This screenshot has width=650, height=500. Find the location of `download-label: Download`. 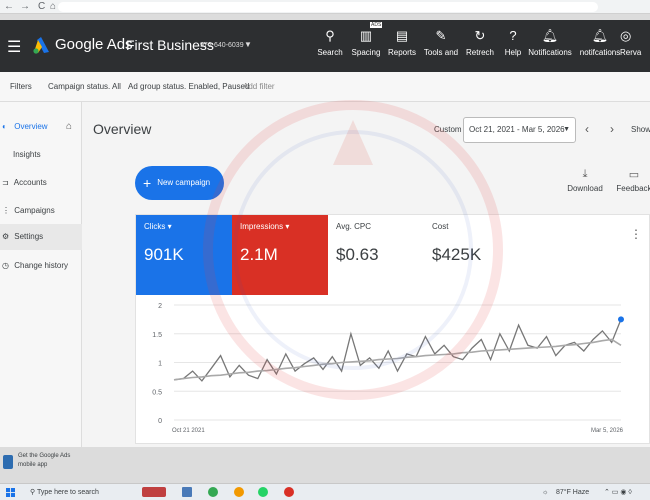

download-label: Download is located at coordinates (585, 188).